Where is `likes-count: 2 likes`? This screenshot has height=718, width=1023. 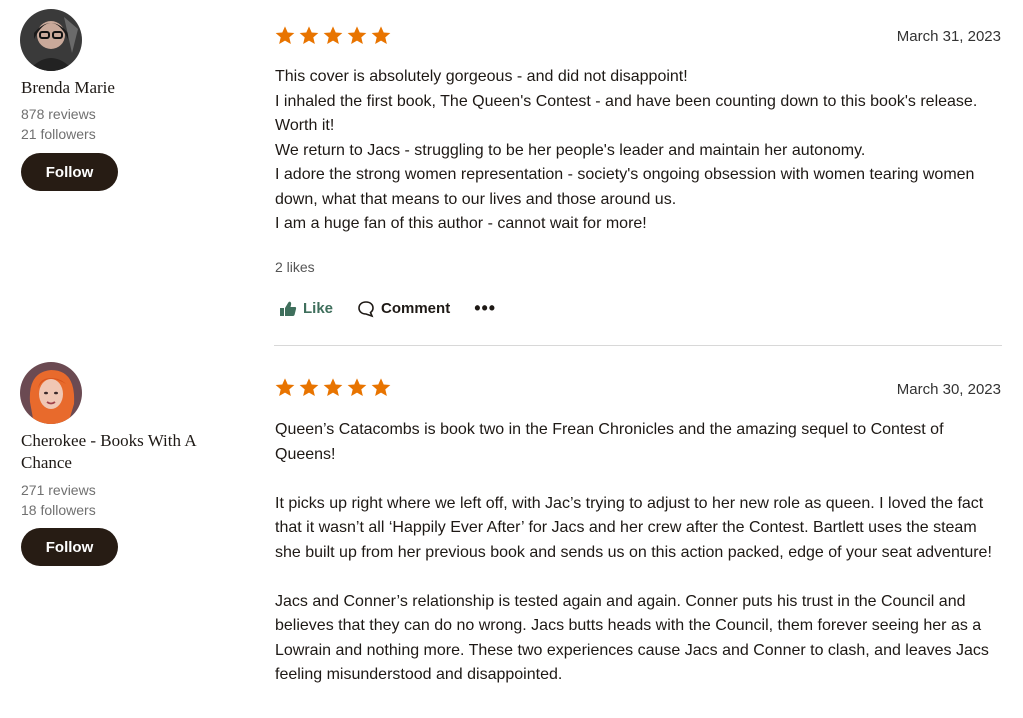 likes-count: 2 likes is located at coordinates (295, 267).